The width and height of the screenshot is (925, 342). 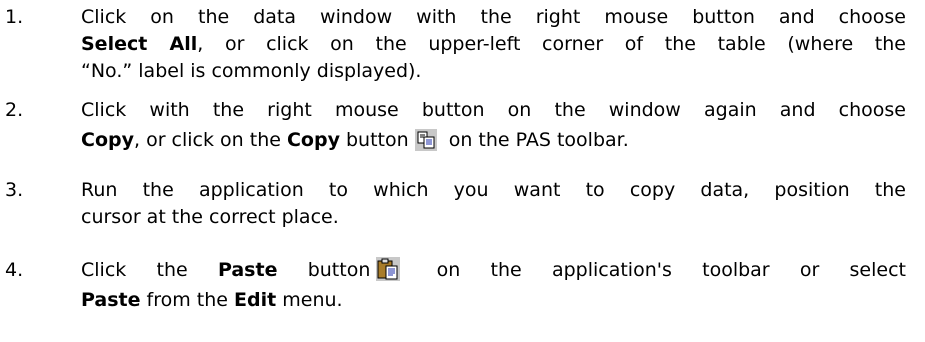 What do you see at coordinates (14, 190) in the screenshot?
I see `step-number: 3.` at bounding box center [14, 190].